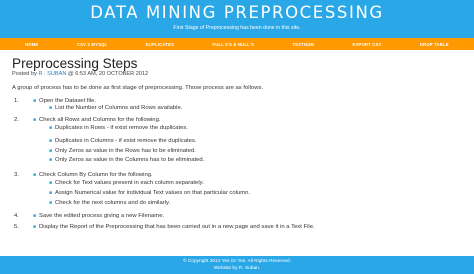 Image resolution: width=474 pixels, height=274 pixels. What do you see at coordinates (92, 44) in the screenshot?
I see `nav-csv-2-mysql: CSV 2 MYSQL` at bounding box center [92, 44].